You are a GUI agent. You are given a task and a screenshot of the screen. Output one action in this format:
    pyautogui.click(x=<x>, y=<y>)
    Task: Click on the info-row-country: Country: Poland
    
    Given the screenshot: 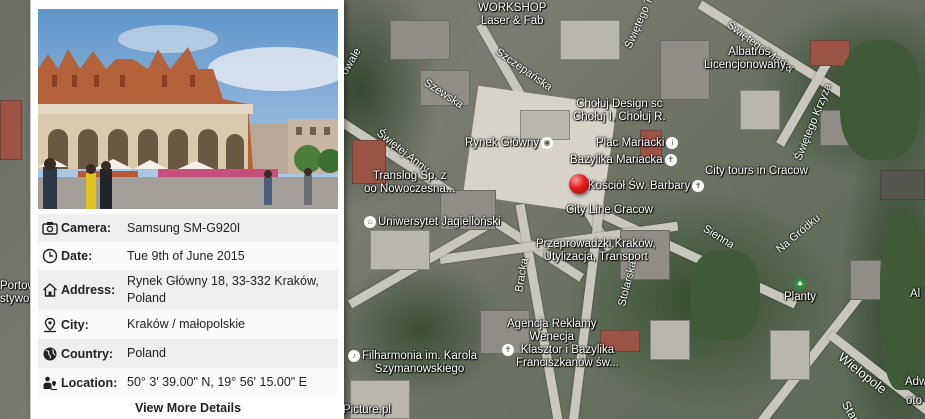 What is the action you would take?
    pyautogui.click(x=188, y=353)
    